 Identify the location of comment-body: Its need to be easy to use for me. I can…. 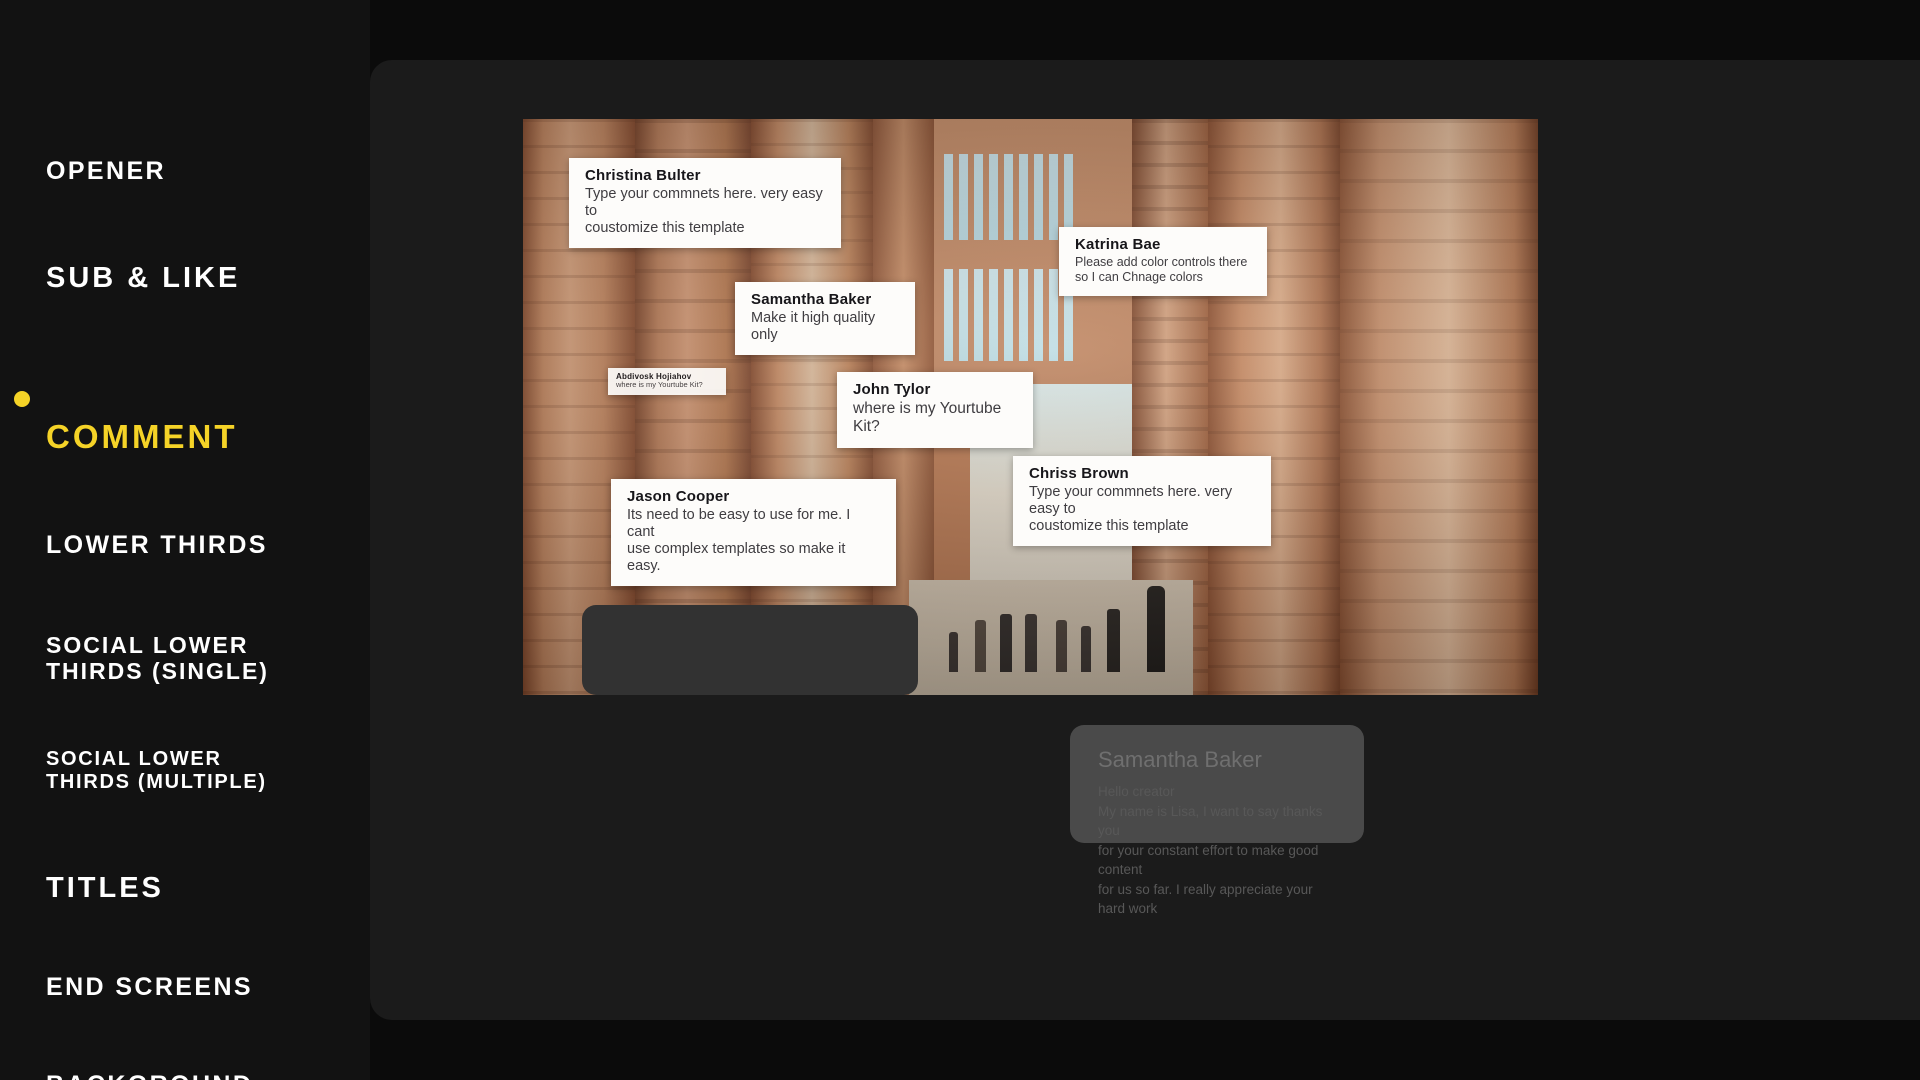
(739, 541).